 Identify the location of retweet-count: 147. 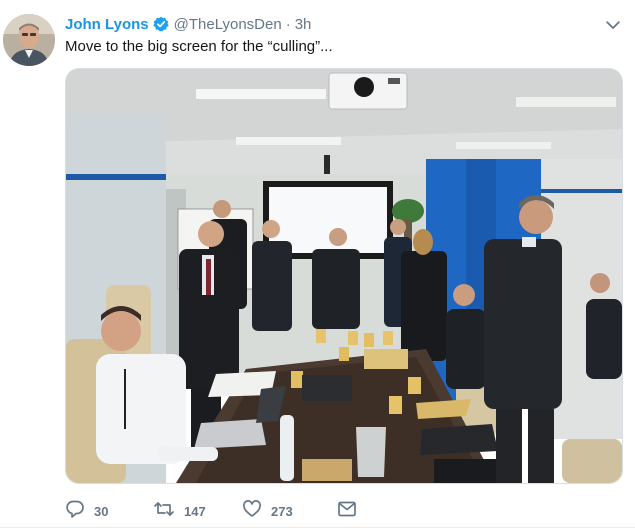
(195, 511).